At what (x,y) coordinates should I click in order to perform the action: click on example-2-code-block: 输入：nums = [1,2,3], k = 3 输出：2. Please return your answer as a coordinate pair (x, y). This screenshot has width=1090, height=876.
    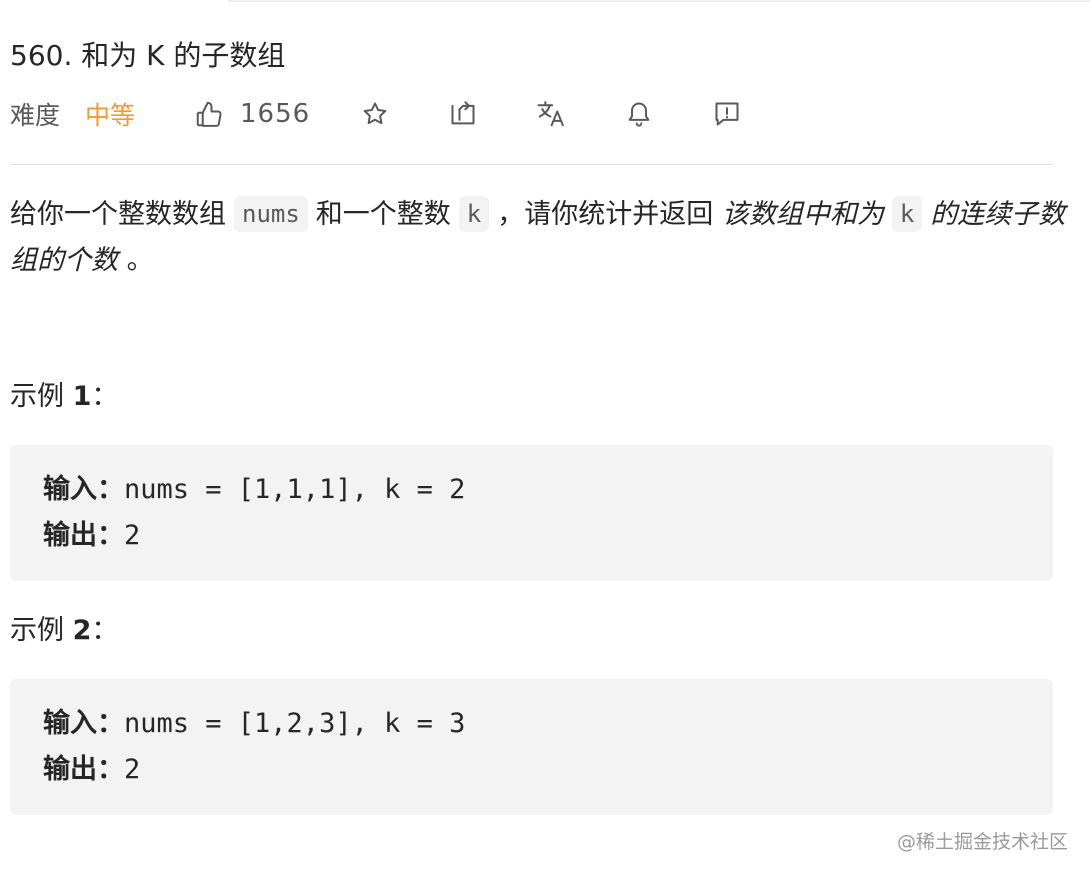
    Looking at the image, I should click on (531, 747).